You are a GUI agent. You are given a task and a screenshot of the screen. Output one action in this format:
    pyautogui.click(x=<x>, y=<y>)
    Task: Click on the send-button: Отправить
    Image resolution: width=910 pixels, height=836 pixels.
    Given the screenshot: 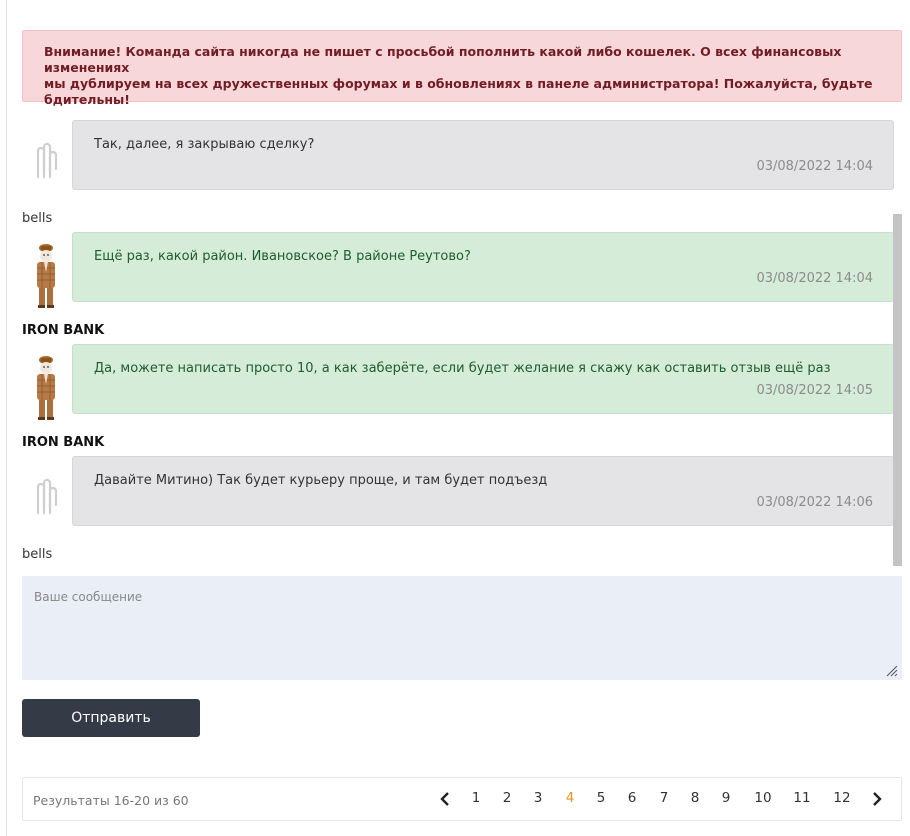 What is the action you would take?
    pyautogui.click(x=111, y=718)
    